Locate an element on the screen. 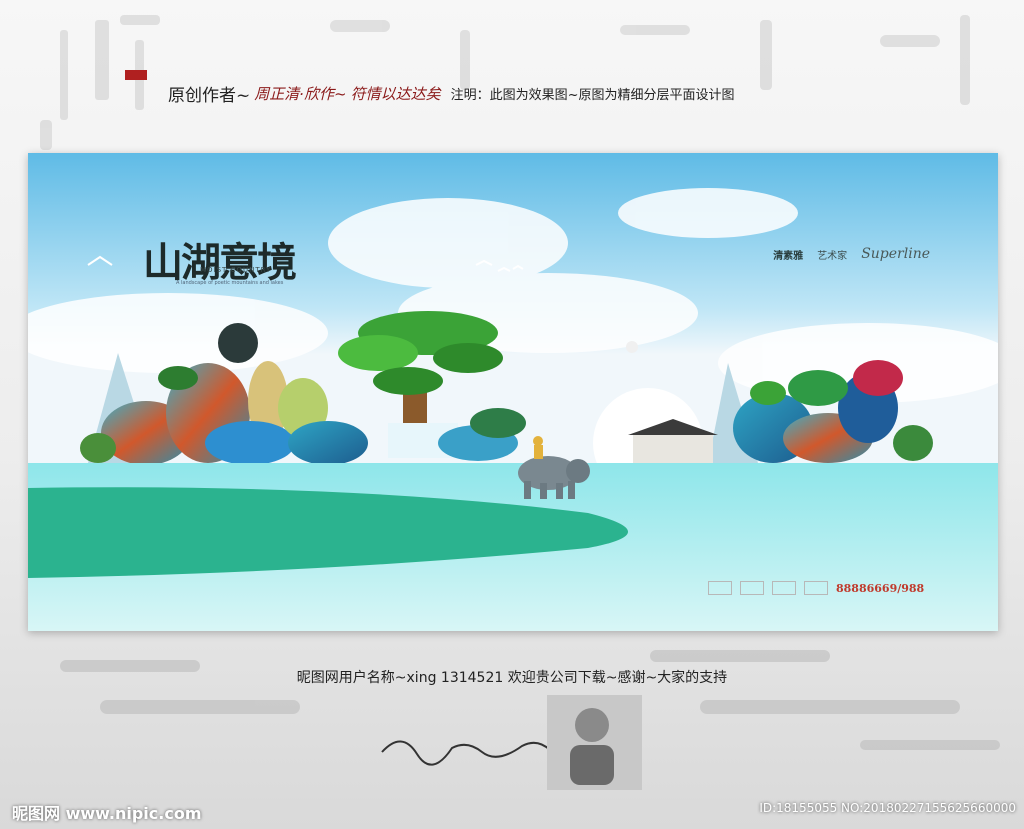 The width and height of the screenshot is (1024, 829). red-seal-deco is located at coordinates (136, 75).